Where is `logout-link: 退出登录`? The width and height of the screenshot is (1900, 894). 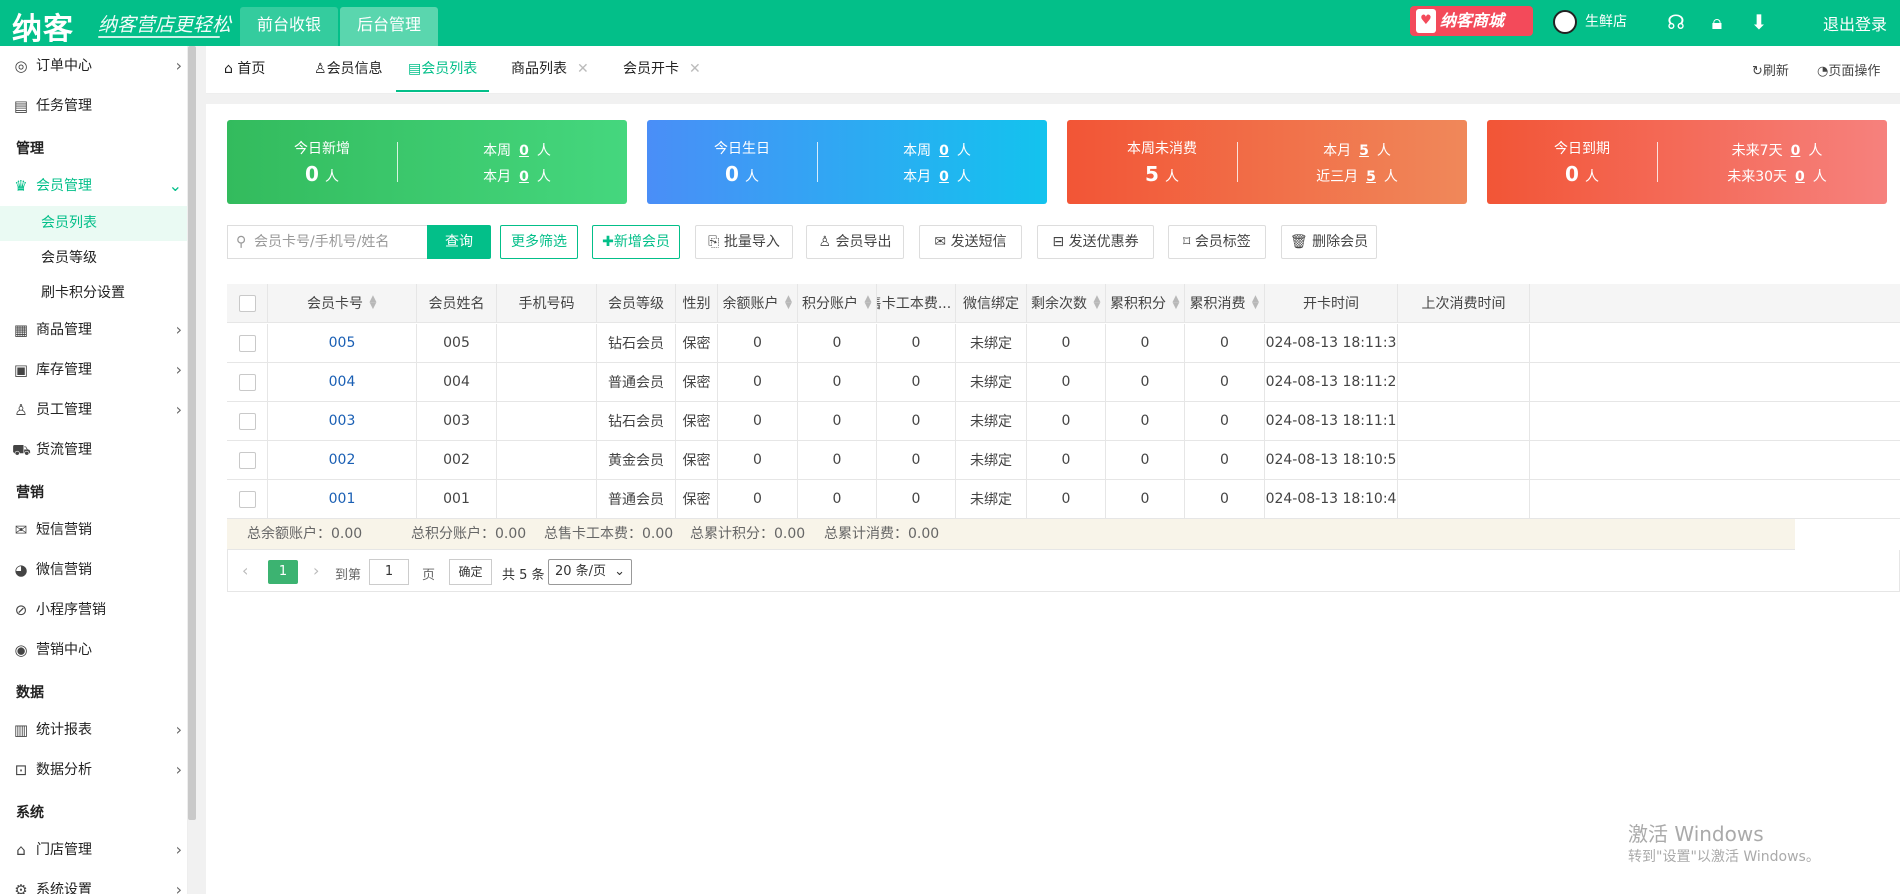
logout-link: 退出登录 is located at coordinates (1855, 23).